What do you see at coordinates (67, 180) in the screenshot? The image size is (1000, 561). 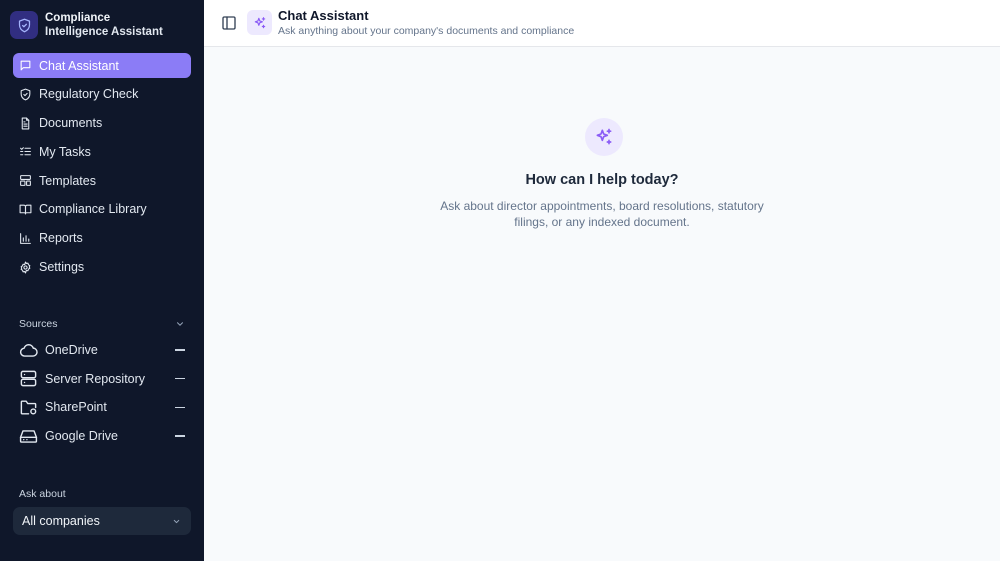 I see `nav-item-label: Templates` at bounding box center [67, 180].